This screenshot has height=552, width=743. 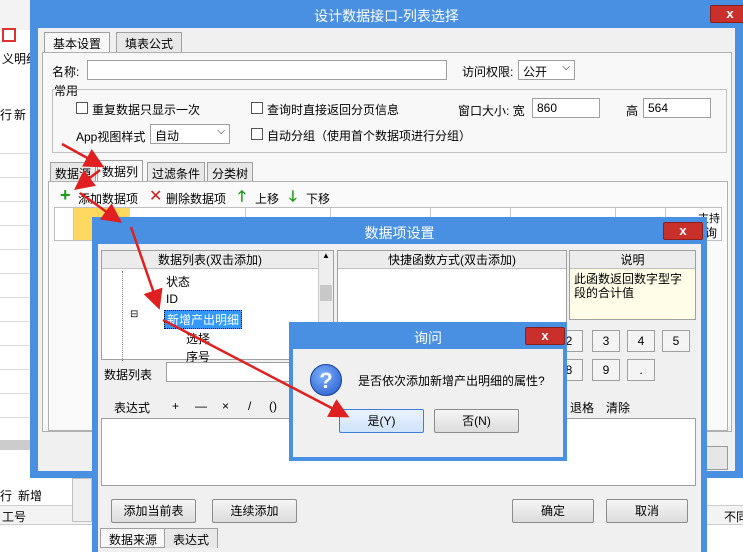 I want to click on arrow-to-tree-item, so click(x=146, y=268).